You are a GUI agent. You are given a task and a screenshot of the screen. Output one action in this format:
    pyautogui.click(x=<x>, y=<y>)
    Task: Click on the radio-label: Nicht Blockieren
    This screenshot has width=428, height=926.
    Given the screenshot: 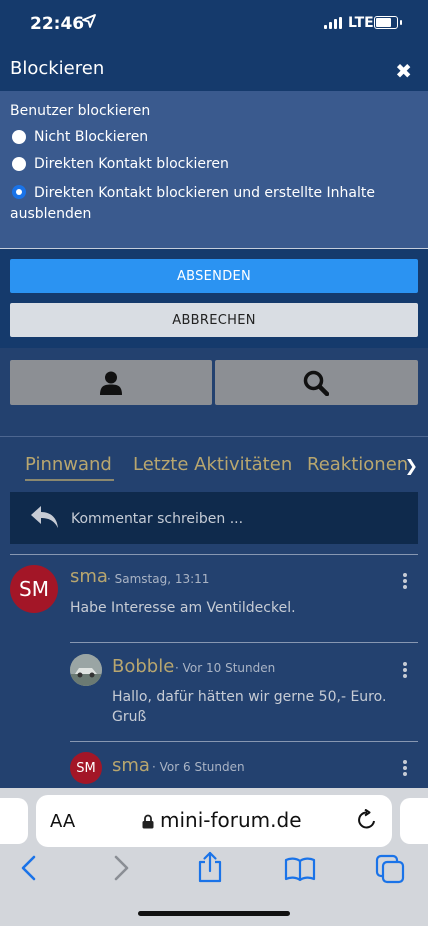 What is the action you would take?
    pyautogui.click(x=91, y=137)
    